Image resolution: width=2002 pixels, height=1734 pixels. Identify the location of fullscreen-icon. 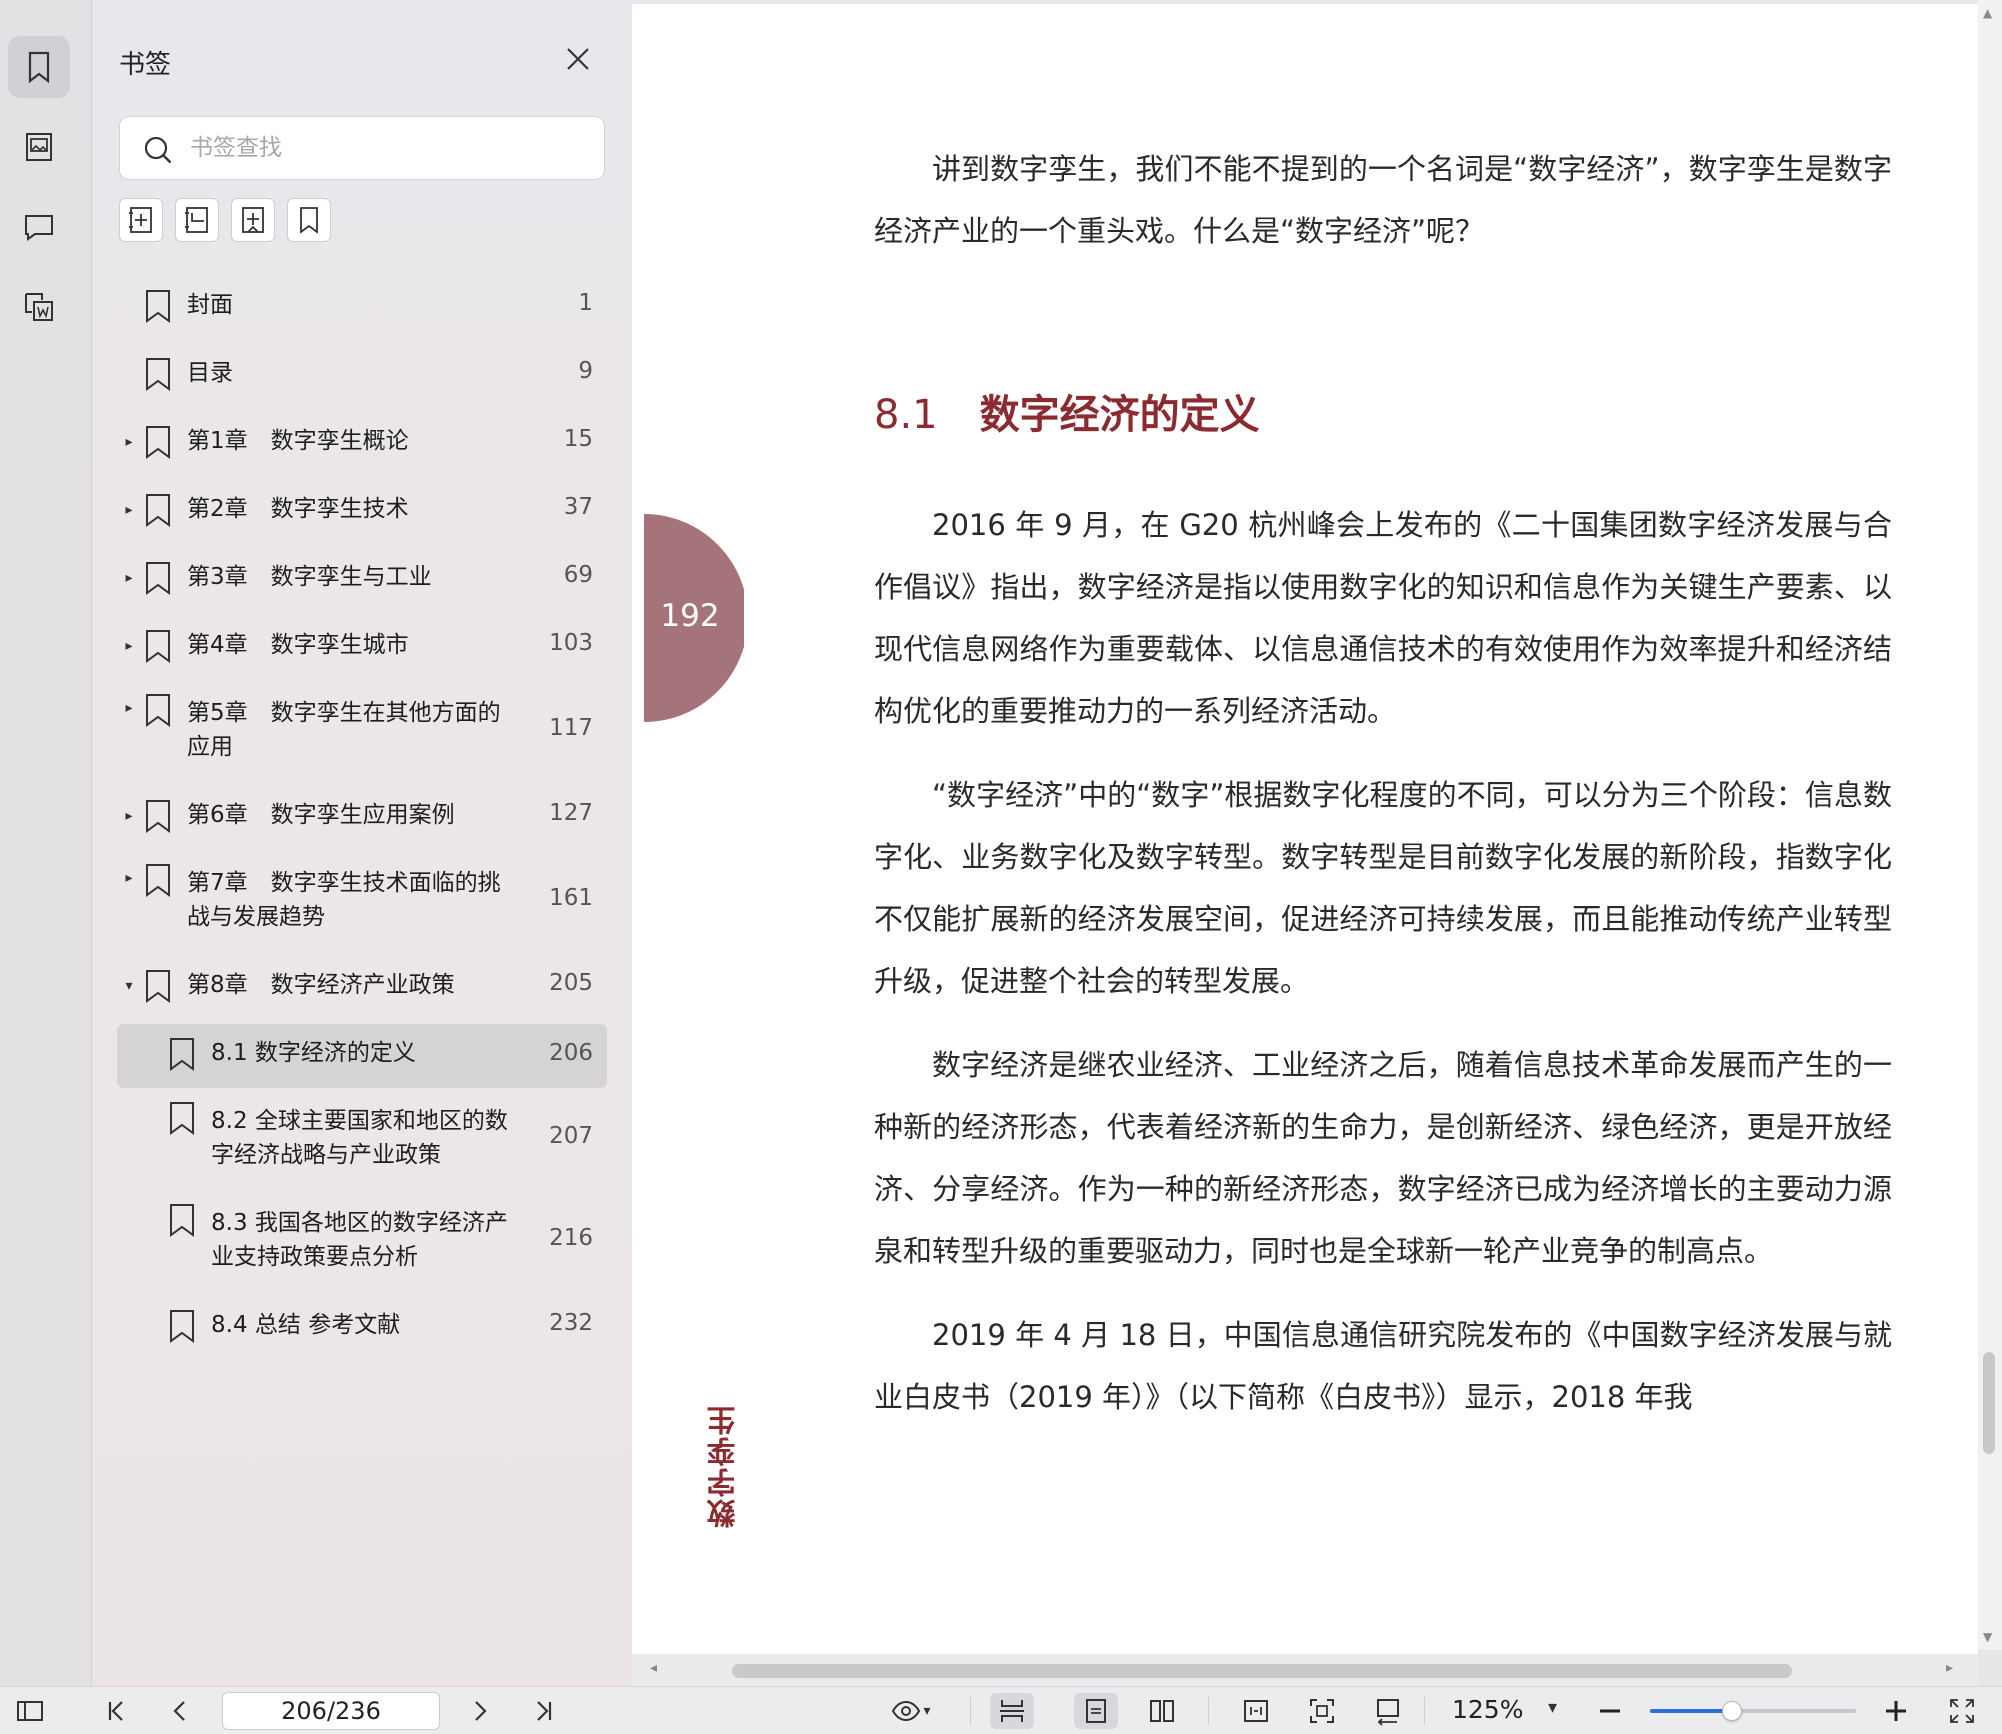
(1962, 1711).